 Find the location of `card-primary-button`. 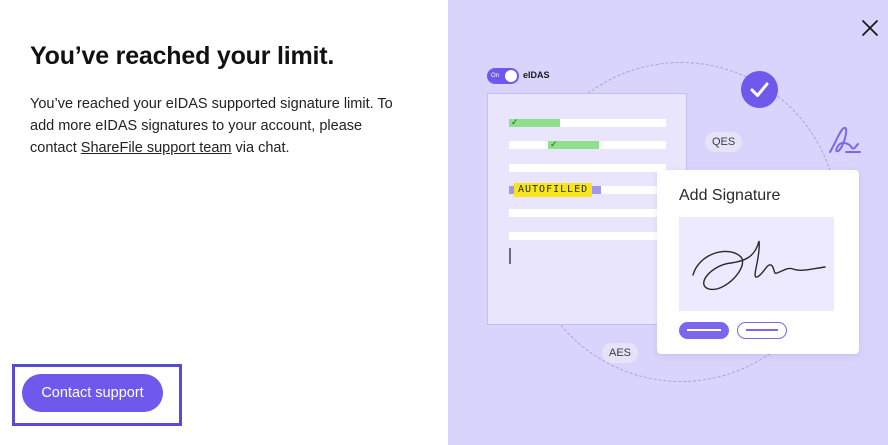

card-primary-button is located at coordinates (704, 330).